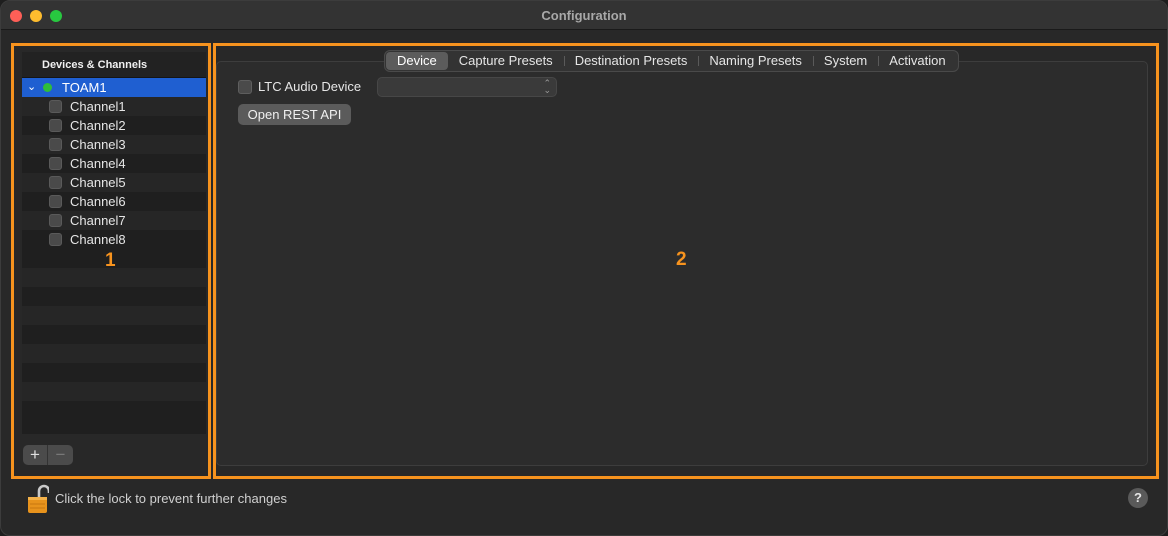  What do you see at coordinates (38, 499) in the screenshot?
I see `lock-icon` at bounding box center [38, 499].